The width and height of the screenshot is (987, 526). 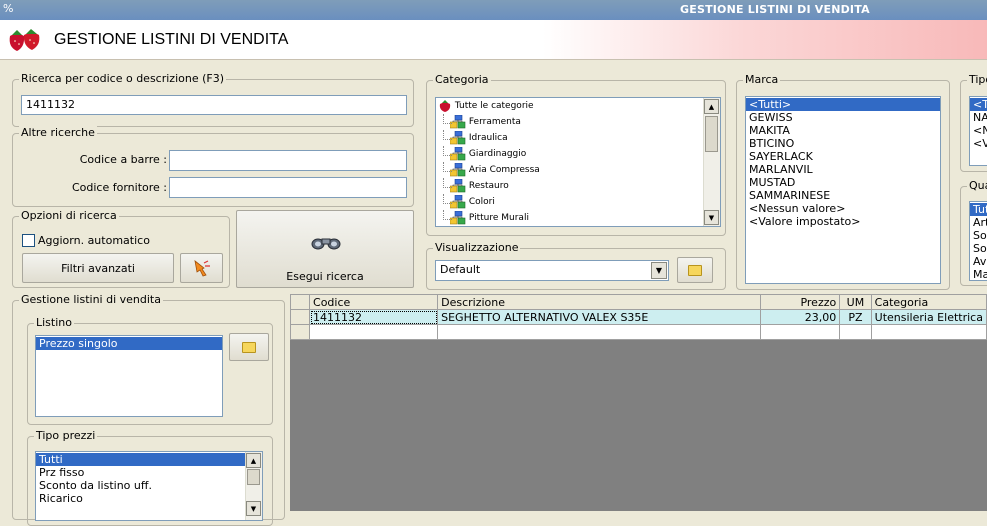 What do you see at coordinates (928, 317) in the screenshot?
I see `cell-categoria: Utensileria Elettrica` at bounding box center [928, 317].